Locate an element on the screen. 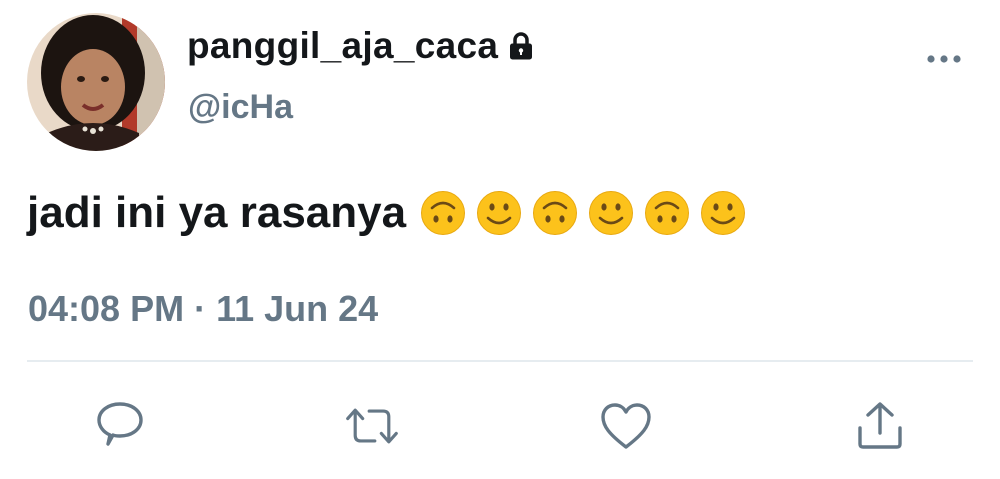 The image size is (1000, 479). tweet-time: 04:08 PM is located at coordinates (106, 308).